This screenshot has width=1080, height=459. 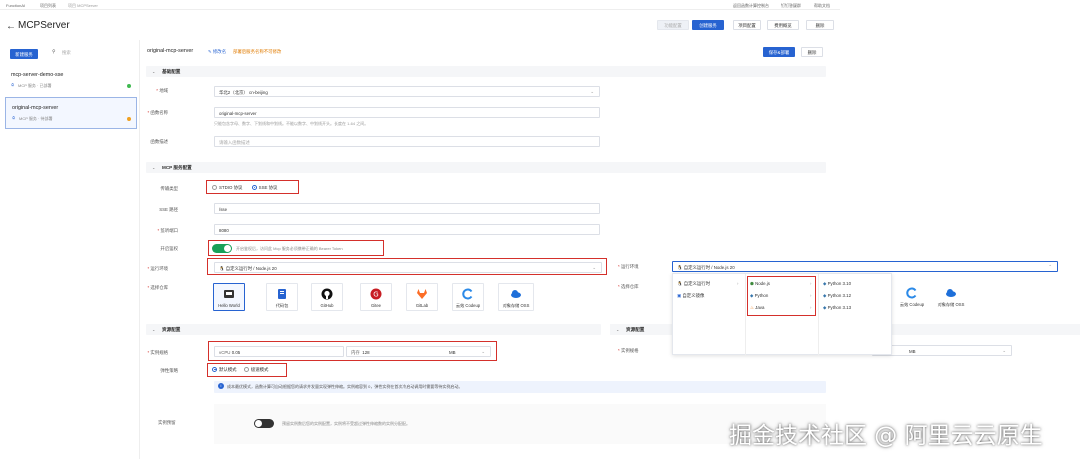 I want to click on overlay-repo-oss: 对象存储 OSS, so click(x=951, y=296).